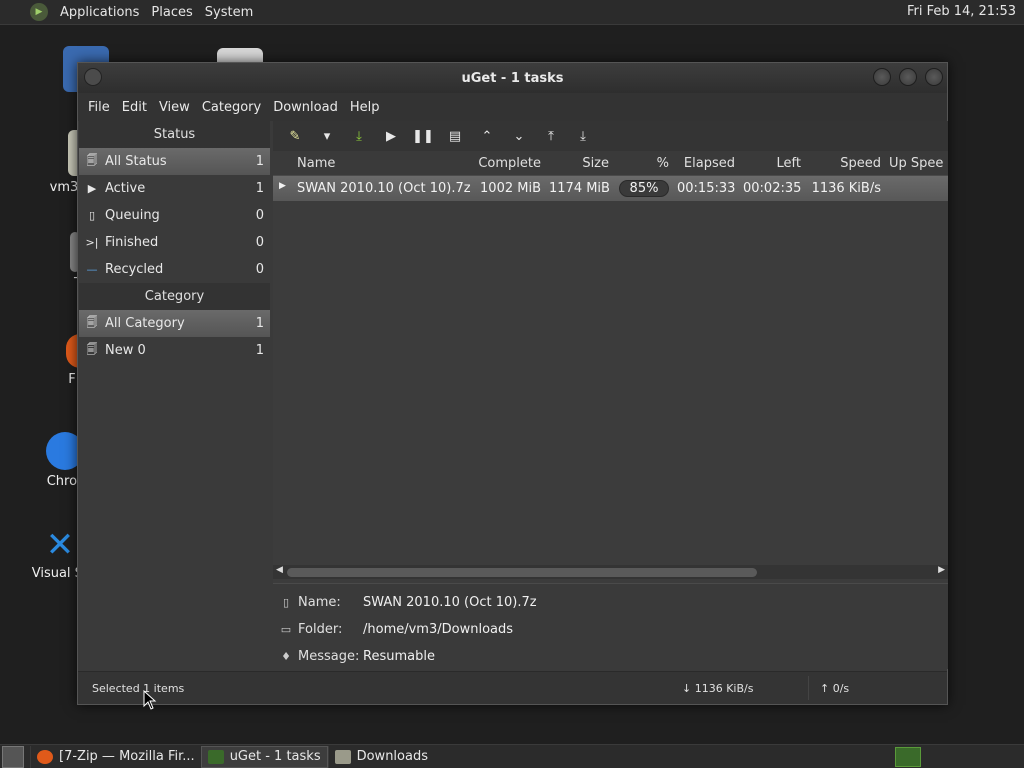  What do you see at coordinates (365, 107) in the screenshot?
I see `menu-help: Help` at bounding box center [365, 107].